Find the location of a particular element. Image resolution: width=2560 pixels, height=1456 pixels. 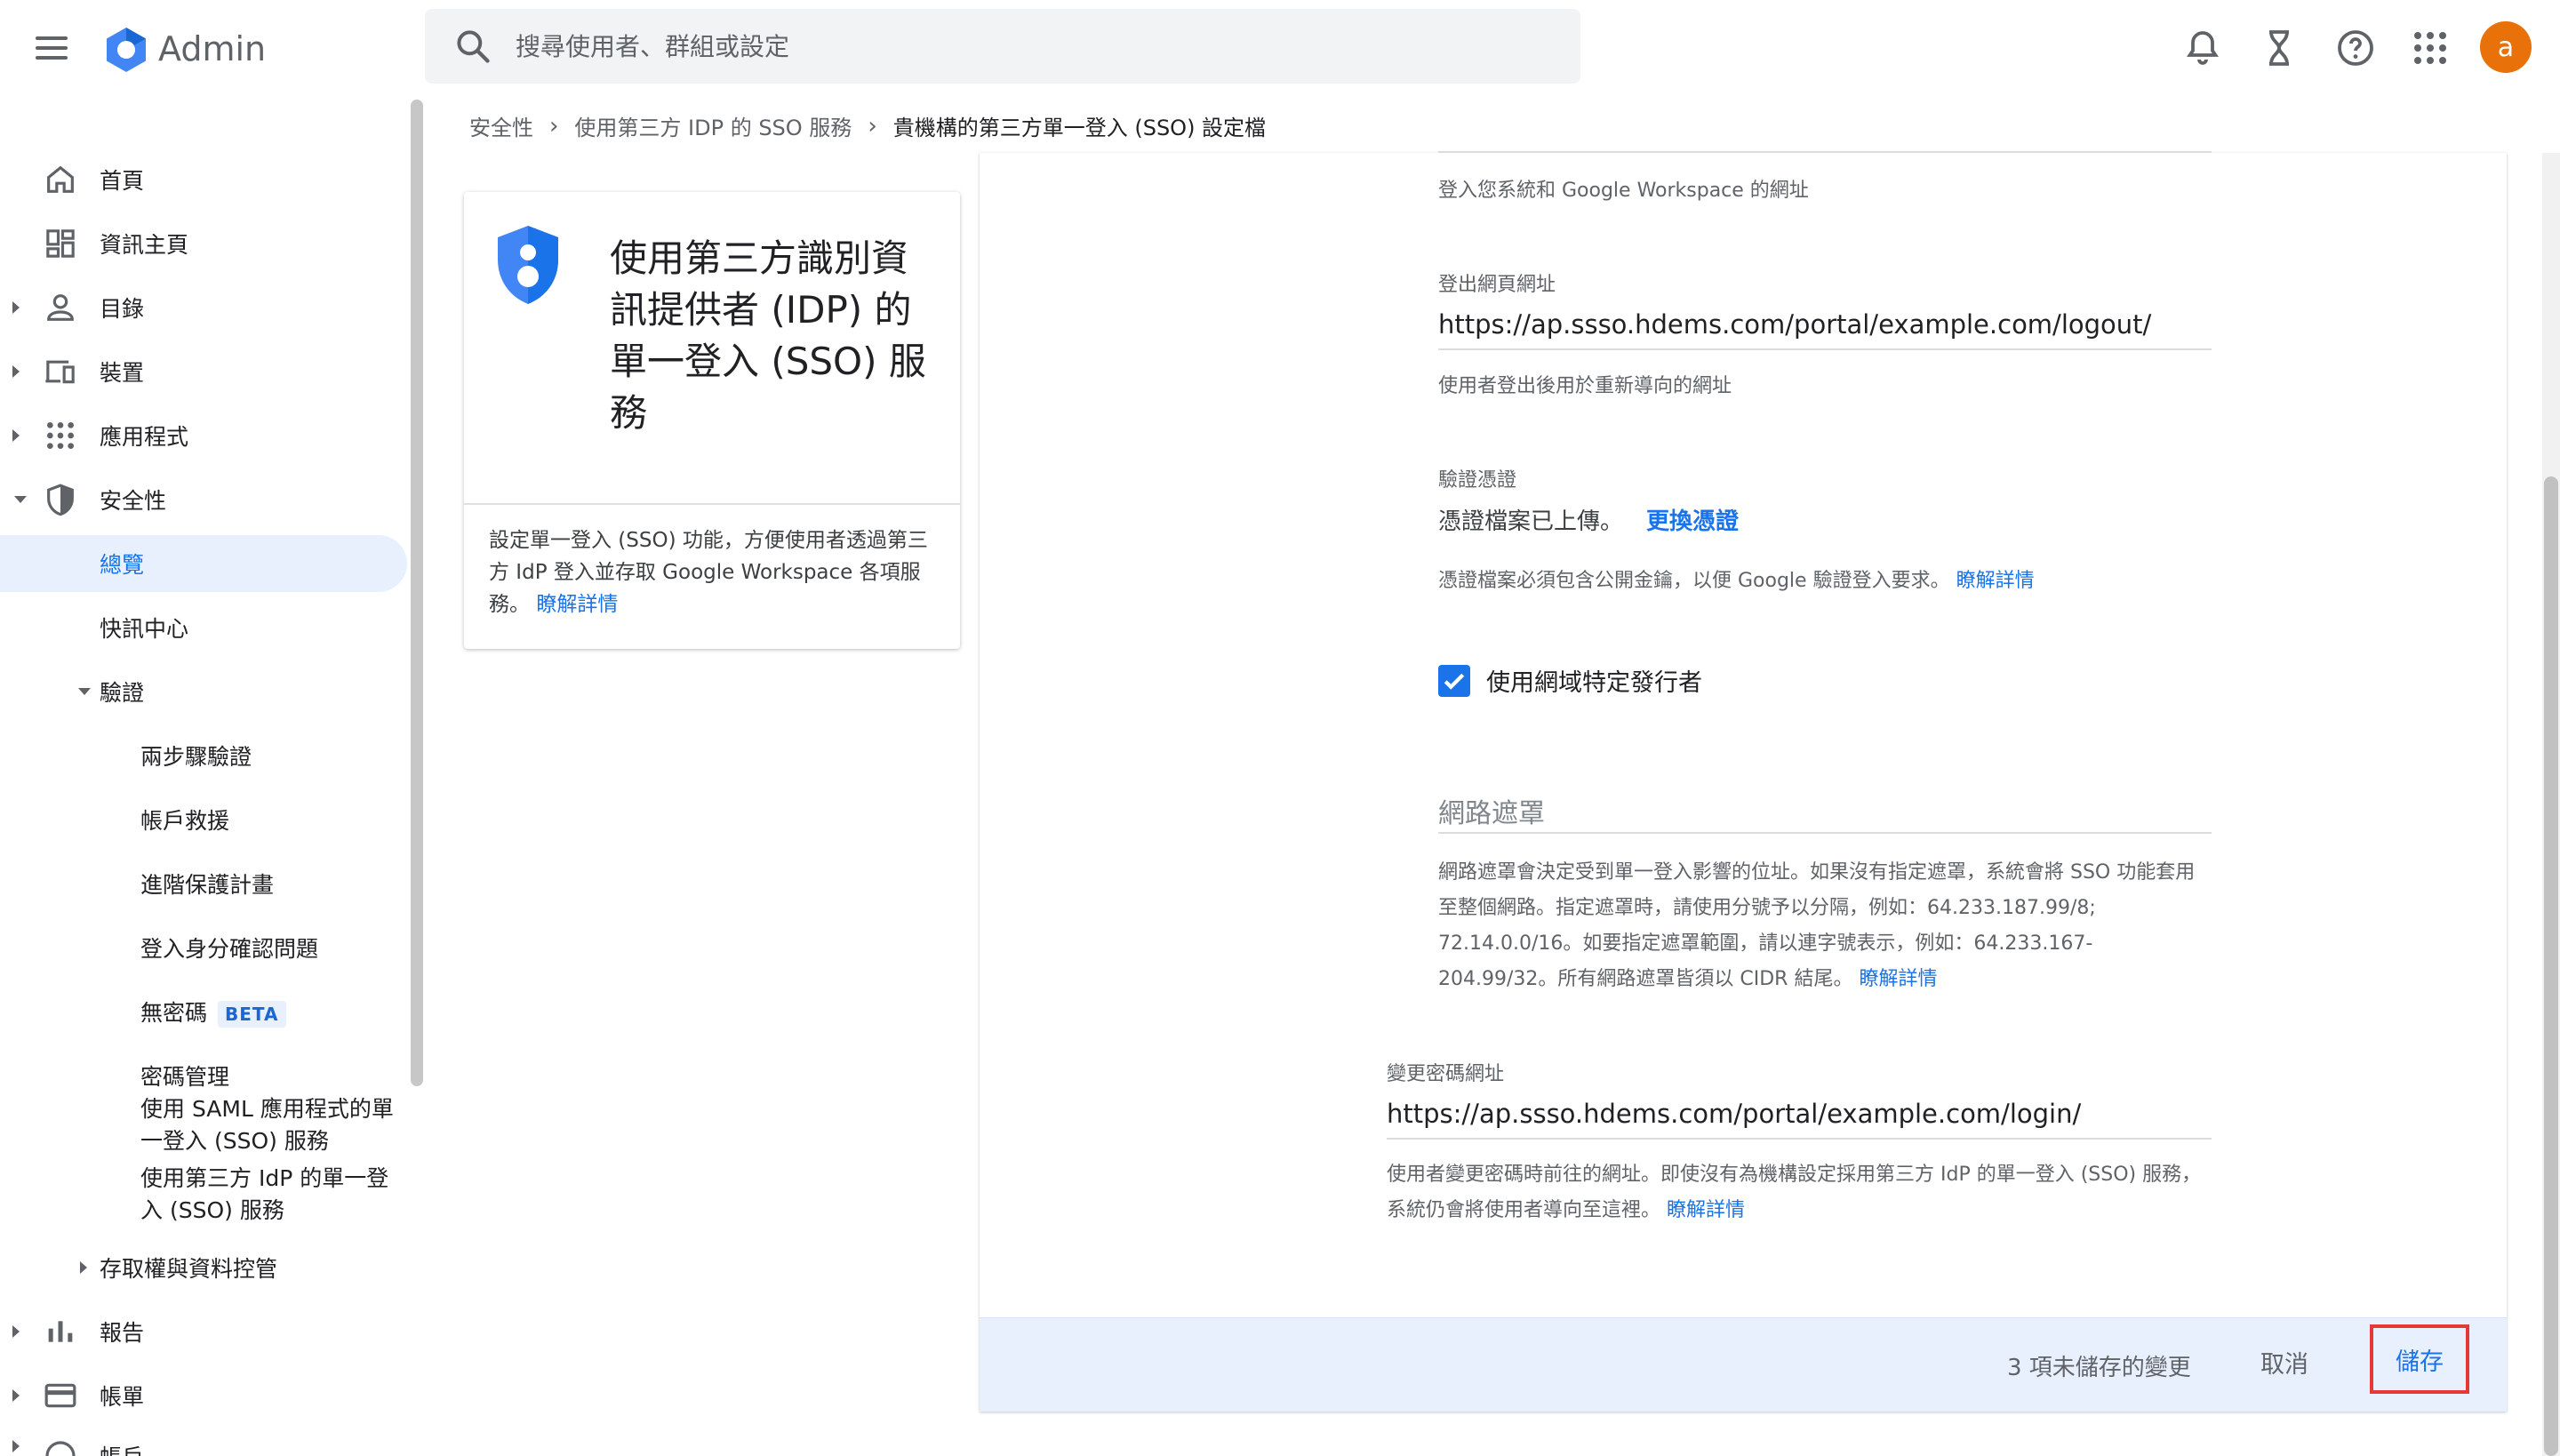

sidebar-item-security: 安全性 is located at coordinates (204, 499).